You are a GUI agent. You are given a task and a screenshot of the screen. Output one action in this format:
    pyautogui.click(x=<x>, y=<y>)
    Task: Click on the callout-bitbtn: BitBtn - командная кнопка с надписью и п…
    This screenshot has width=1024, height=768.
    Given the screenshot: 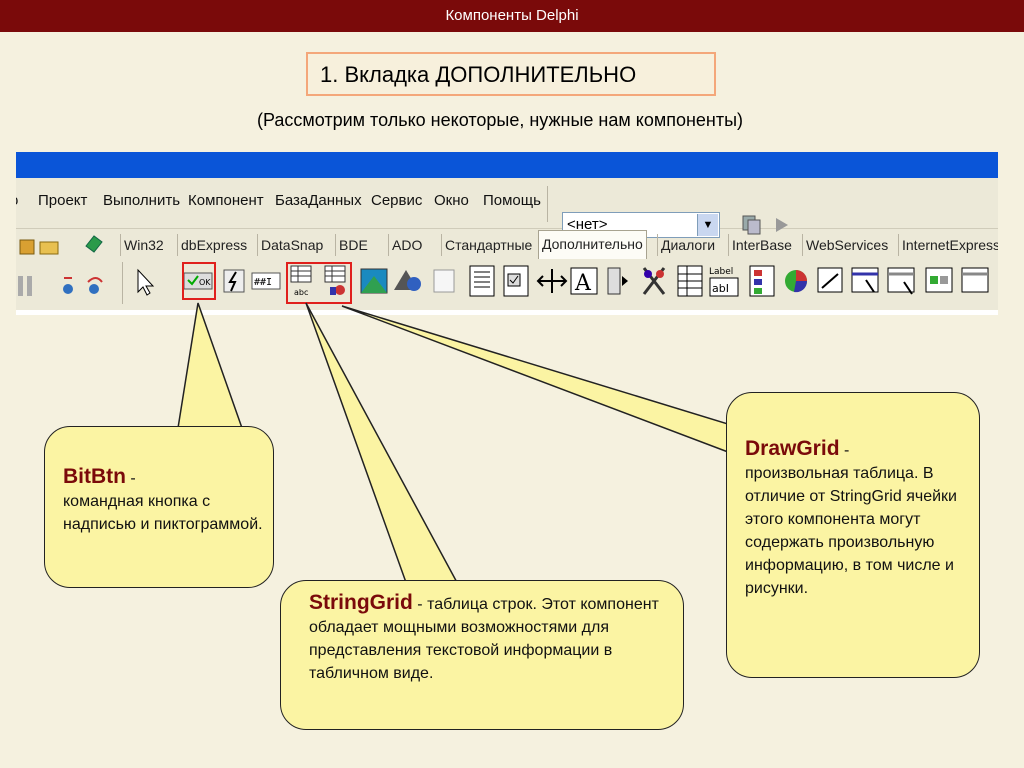 What is the action you would take?
    pyautogui.click(x=159, y=507)
    